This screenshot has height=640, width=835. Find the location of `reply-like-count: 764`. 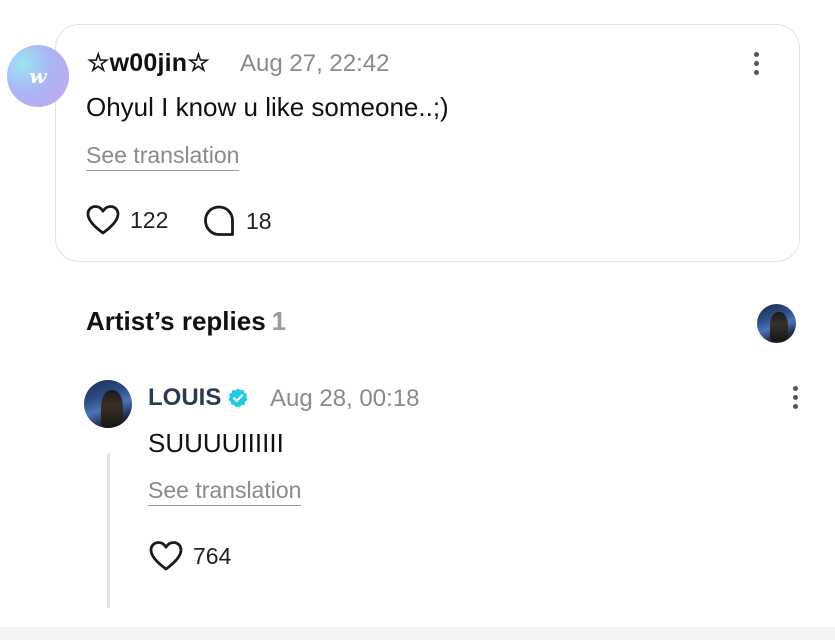

reply-like-count: 764 is located at coordinates (212, 555).